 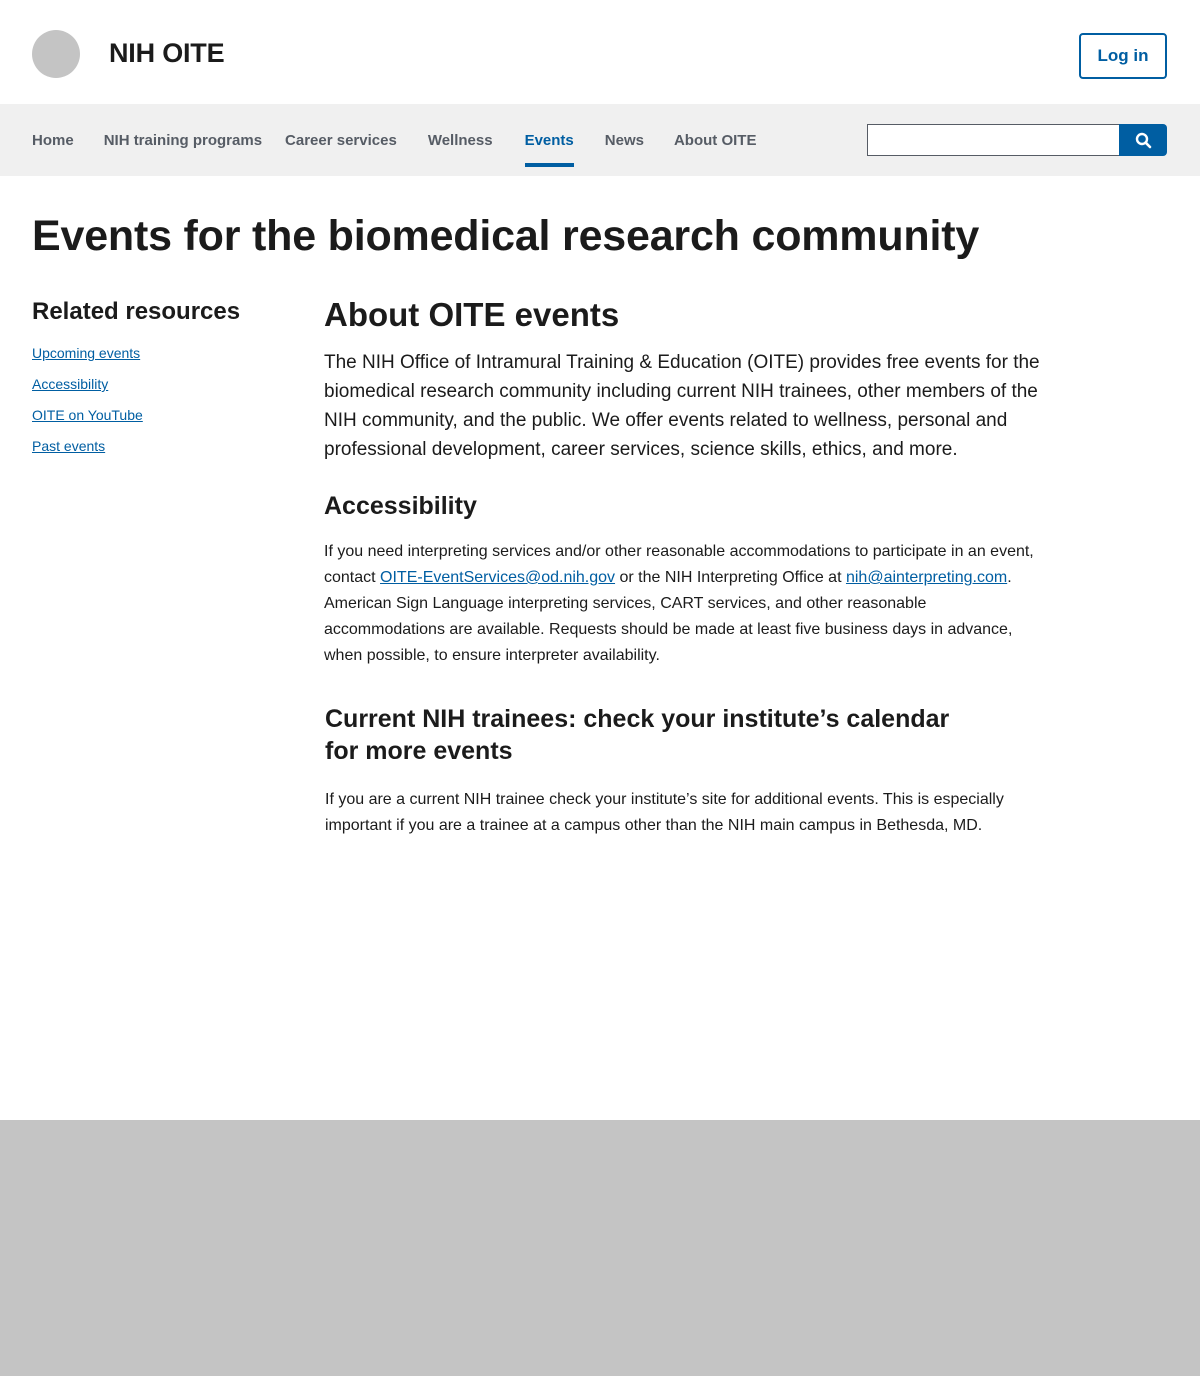 What do you see at coordinates (56, 54) in the screenshot?
I see `site-logo` at bounding box center [56, 54].